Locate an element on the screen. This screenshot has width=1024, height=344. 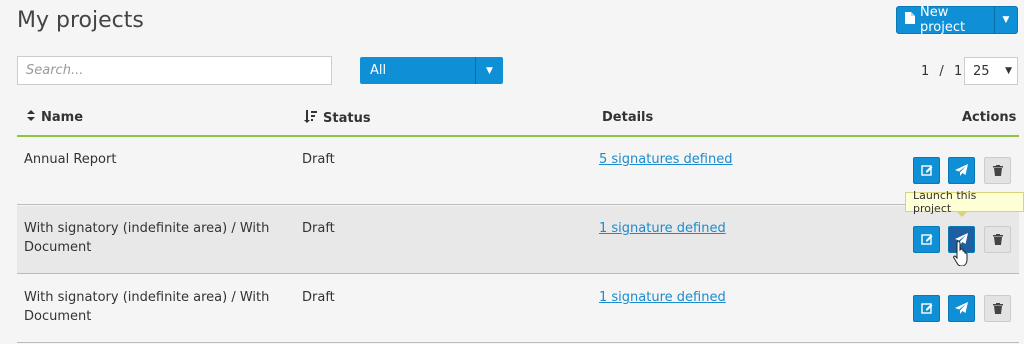
sort-icon is located at coordinates (31, 117).